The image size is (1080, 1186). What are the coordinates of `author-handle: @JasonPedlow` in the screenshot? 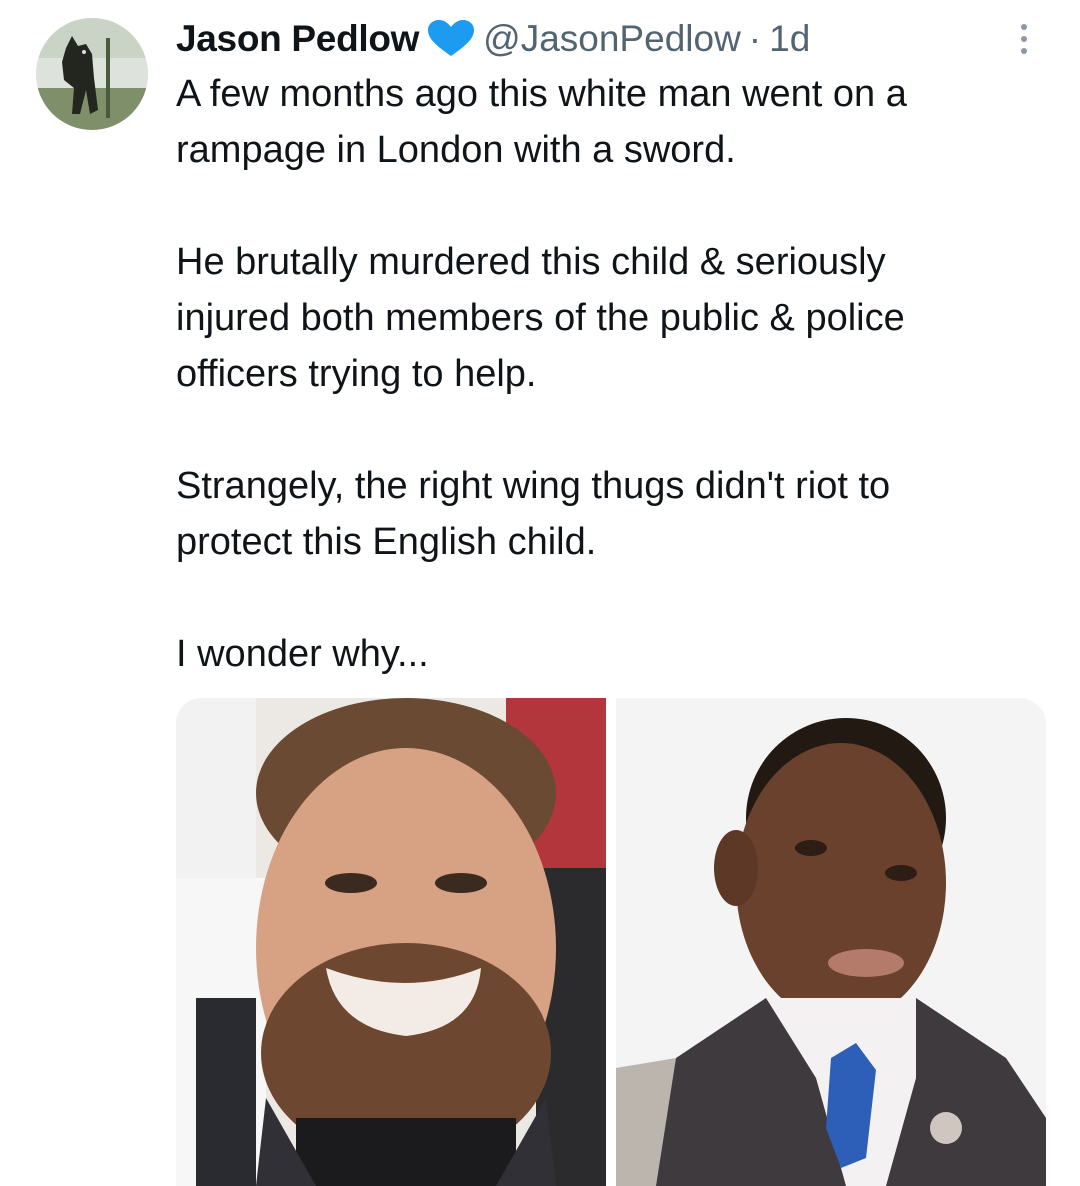 It's located at (612, 39).